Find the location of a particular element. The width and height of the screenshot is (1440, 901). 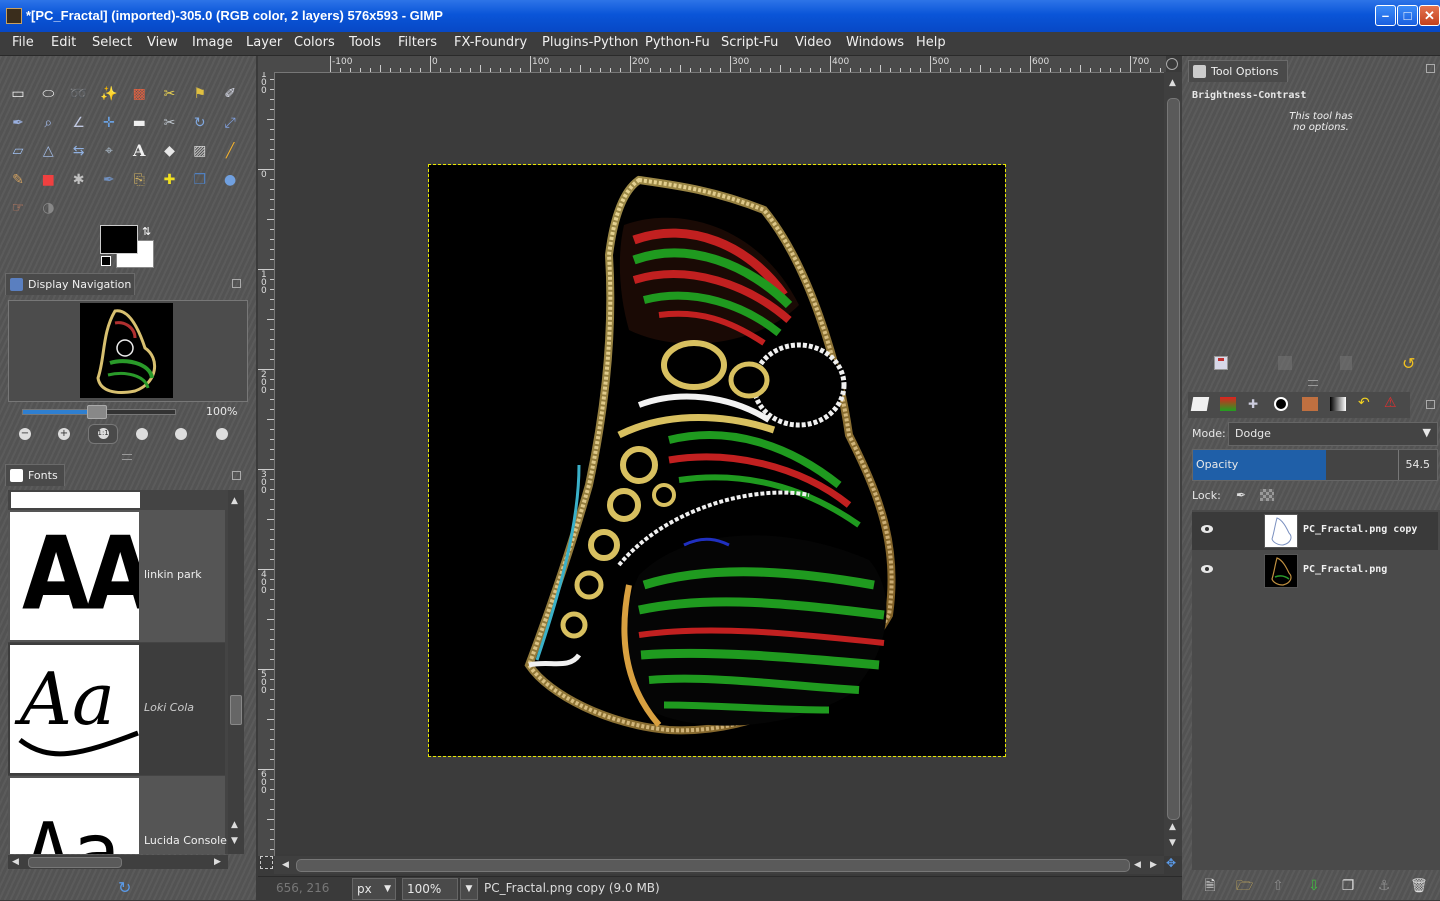

menu-file: File is located at coordinates (23, 42).